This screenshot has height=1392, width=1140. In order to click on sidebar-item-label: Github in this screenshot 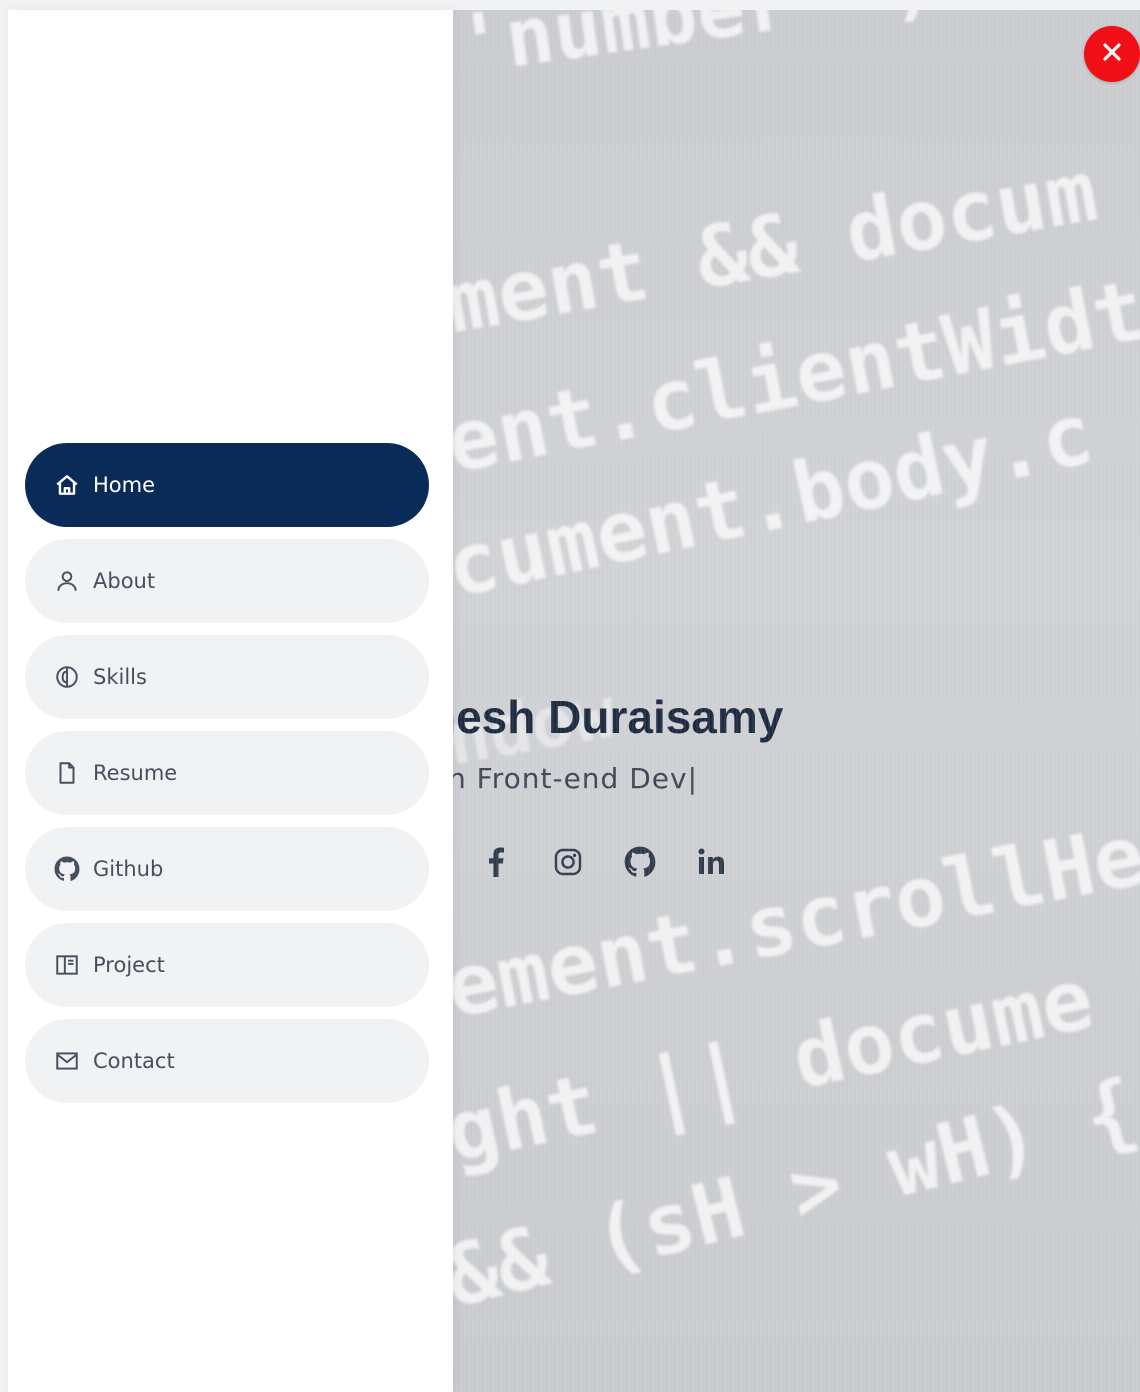, I will do `click(128, 869)`.